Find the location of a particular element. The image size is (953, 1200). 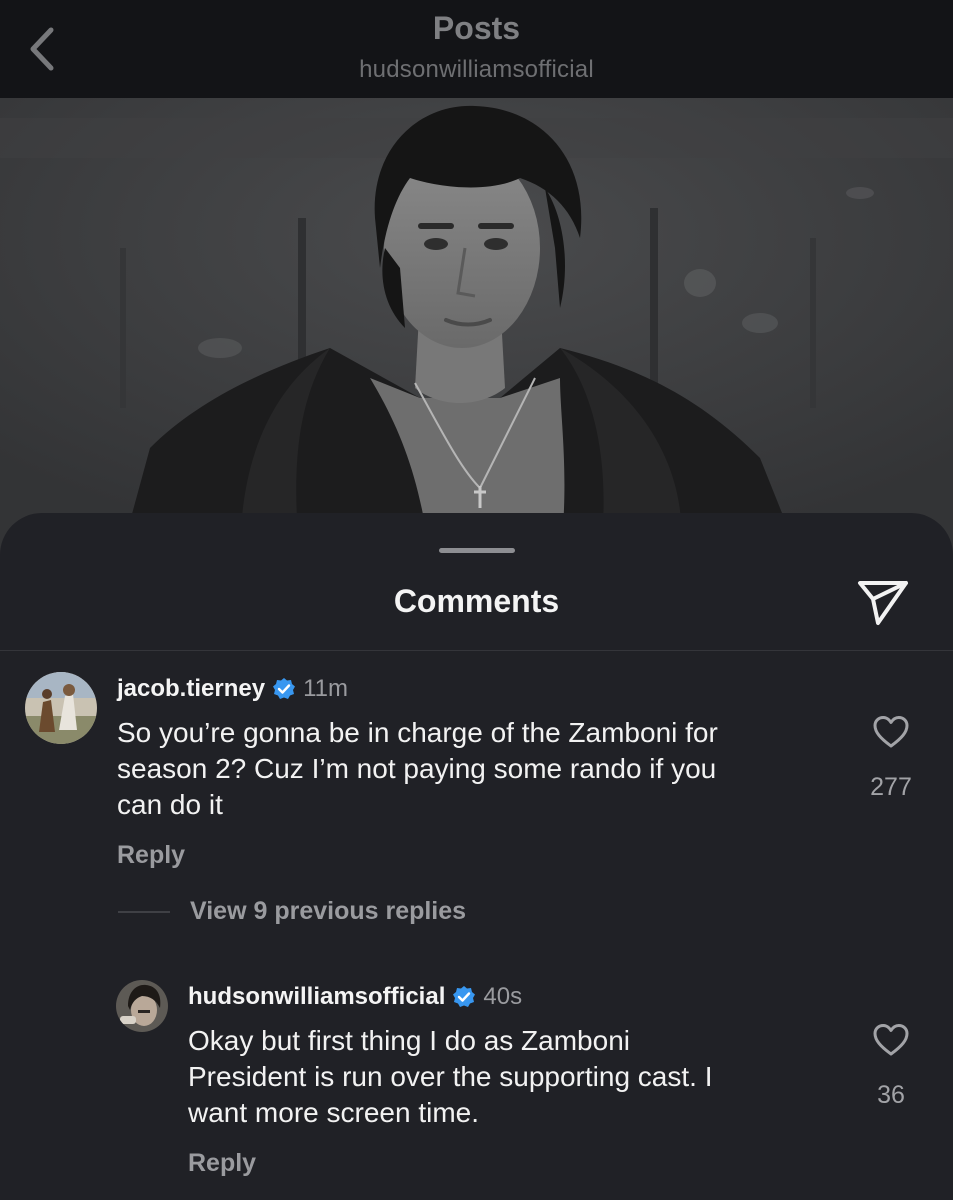

reply-text-line: want more screen time. is located at coordinates (333, 1112).